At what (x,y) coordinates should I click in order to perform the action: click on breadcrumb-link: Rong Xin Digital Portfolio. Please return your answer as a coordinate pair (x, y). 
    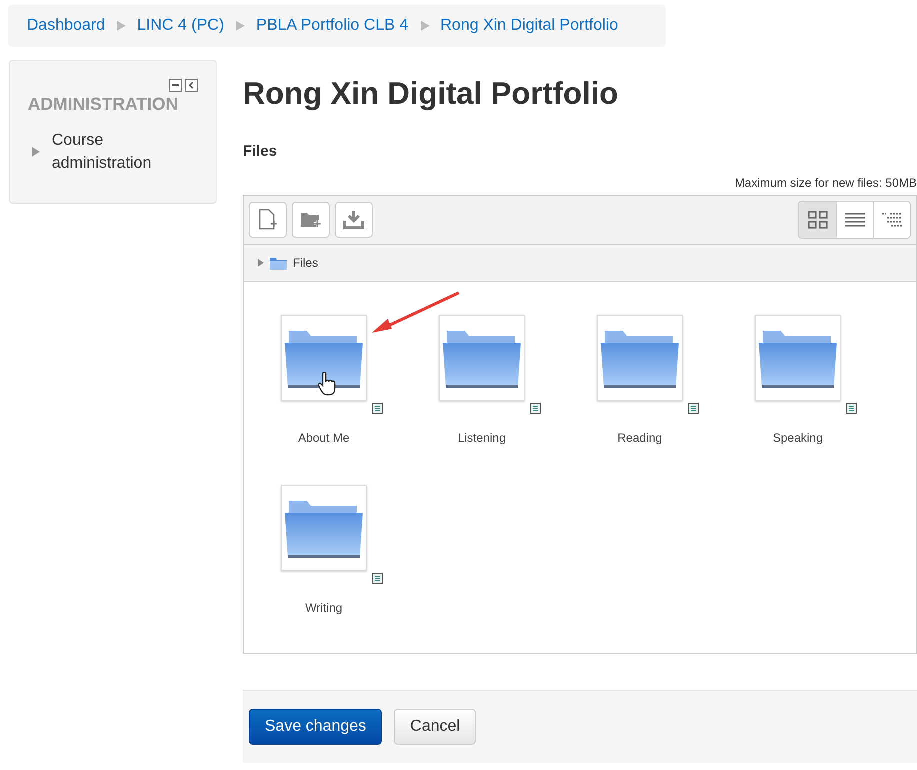
    Looking at the image, I should click on (529, 26).